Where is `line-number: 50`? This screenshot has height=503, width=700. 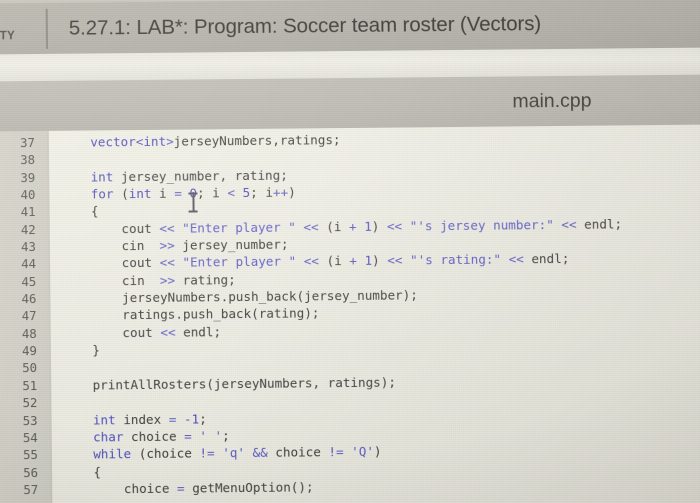 line-number: 50 is located at coordinates (30, 368).